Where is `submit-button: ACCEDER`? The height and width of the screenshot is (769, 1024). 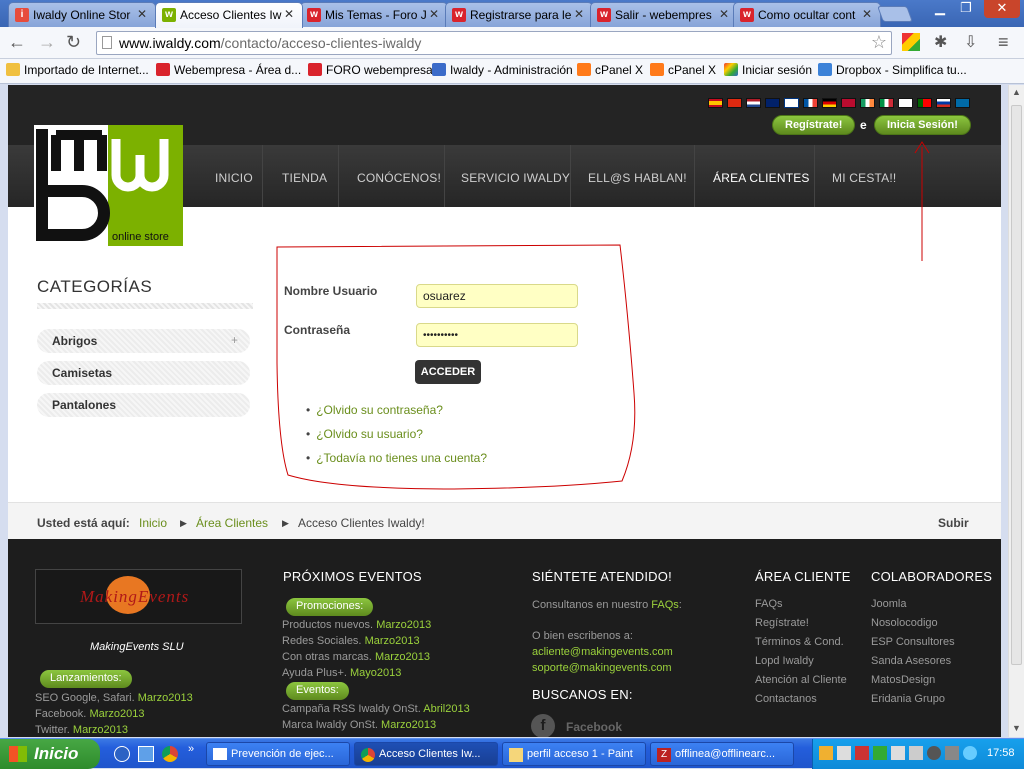 submit-button: ACCEDER is located at coordinates (448, 372).